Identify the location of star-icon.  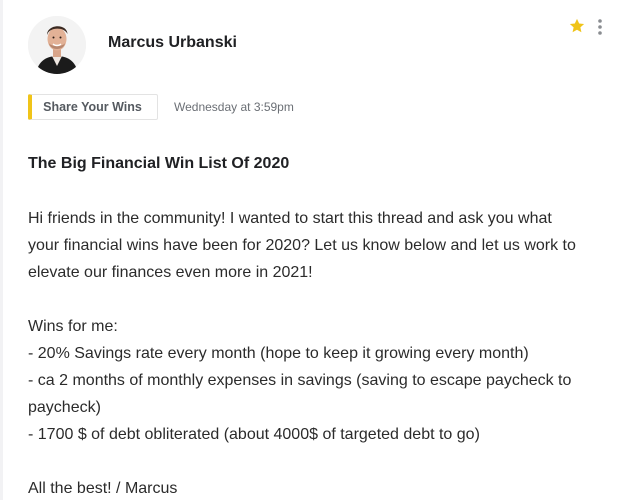
(577, 26).